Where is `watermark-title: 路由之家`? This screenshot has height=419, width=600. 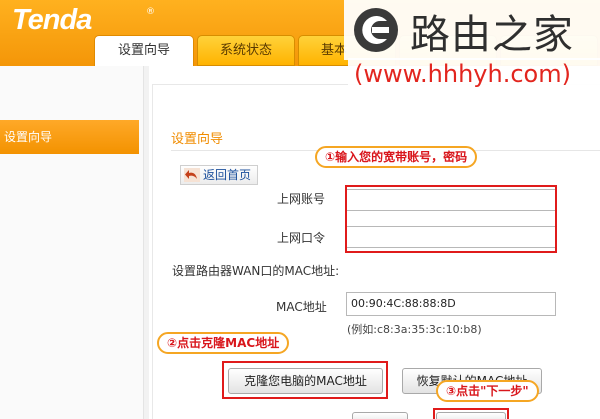 watermark-title: 路由之家 is located at coordinates (492, 35).